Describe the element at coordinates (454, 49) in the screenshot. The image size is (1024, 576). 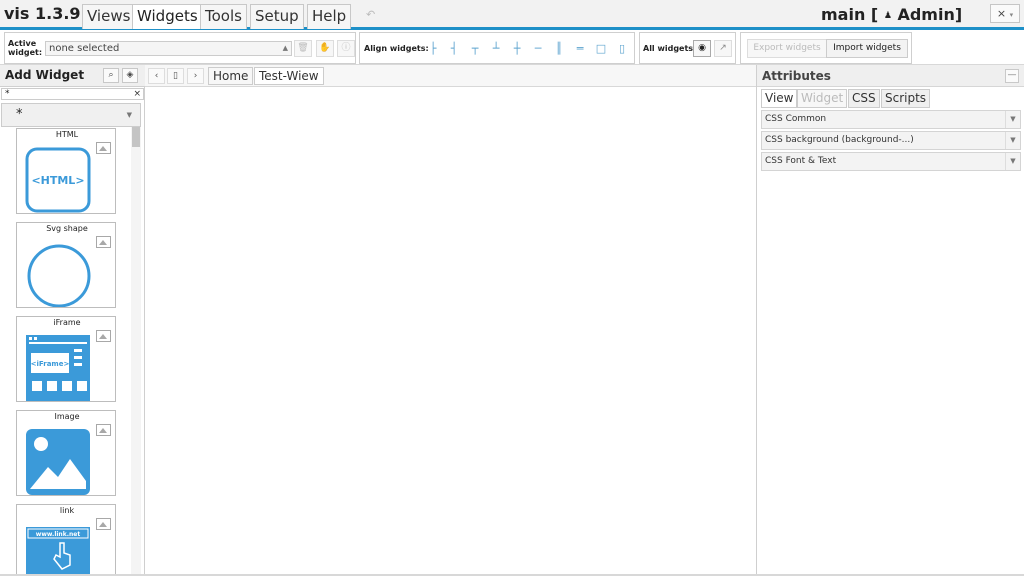
I see `align-right-icon: ┤` at that location.